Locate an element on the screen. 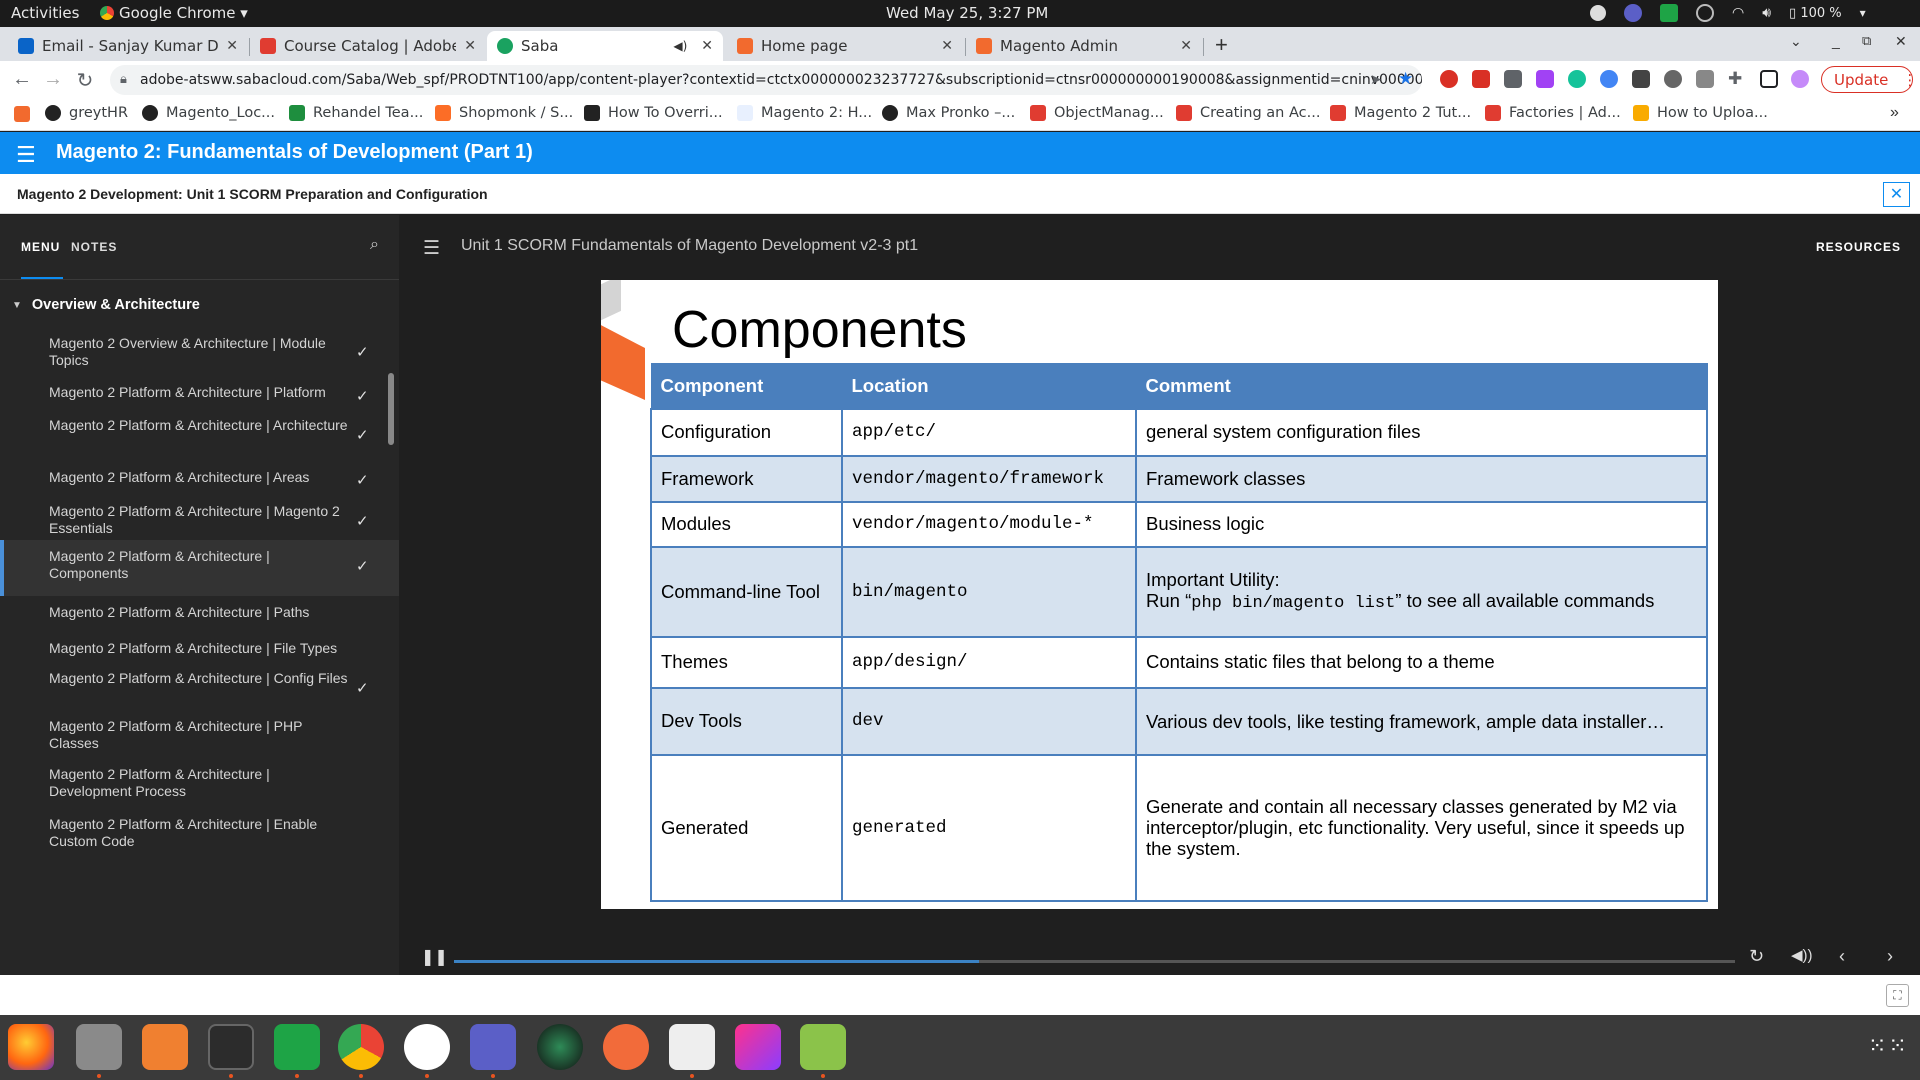 Image resolution: width=1920 pixels, height=1080 pixels. clock: Wed May 25, 3:27 PM is located at coordinates (967, 13).